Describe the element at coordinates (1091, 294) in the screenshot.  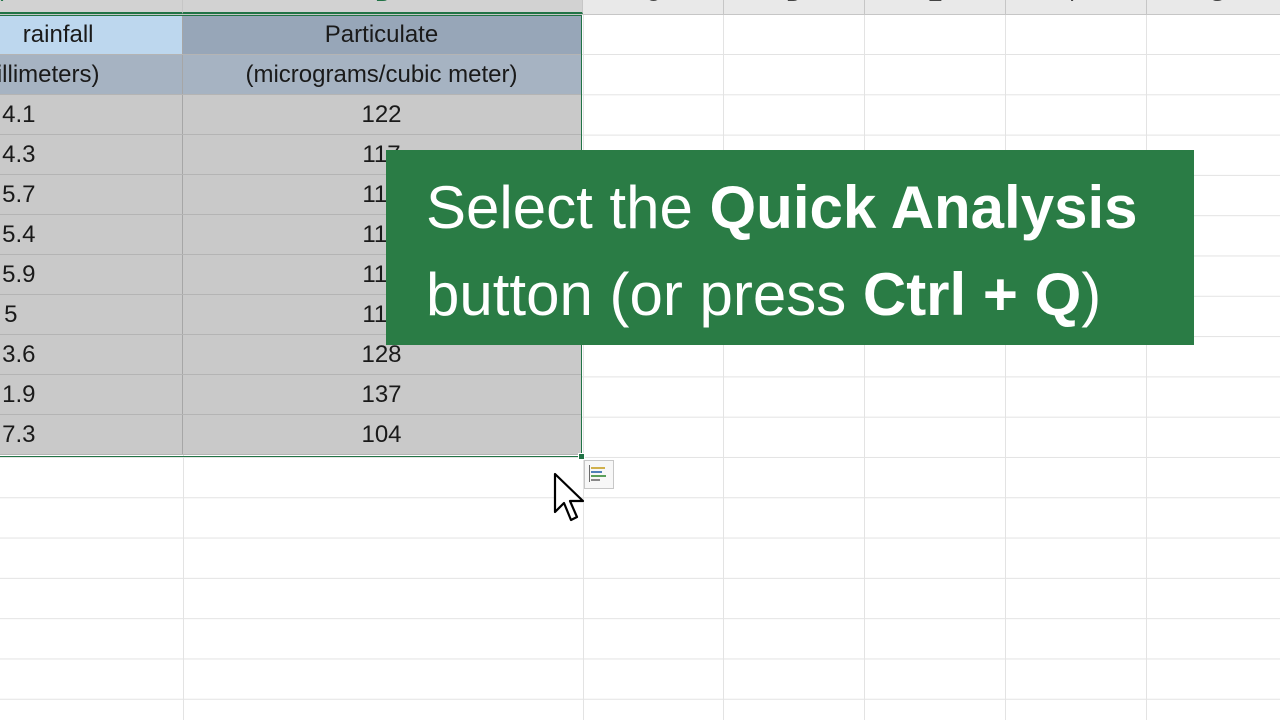
I see `banner-text: )` at that location.